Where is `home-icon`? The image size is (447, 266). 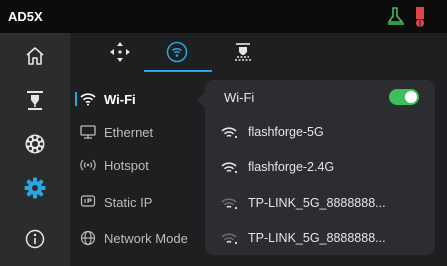
home-icon is located at coordinates (35, 58).